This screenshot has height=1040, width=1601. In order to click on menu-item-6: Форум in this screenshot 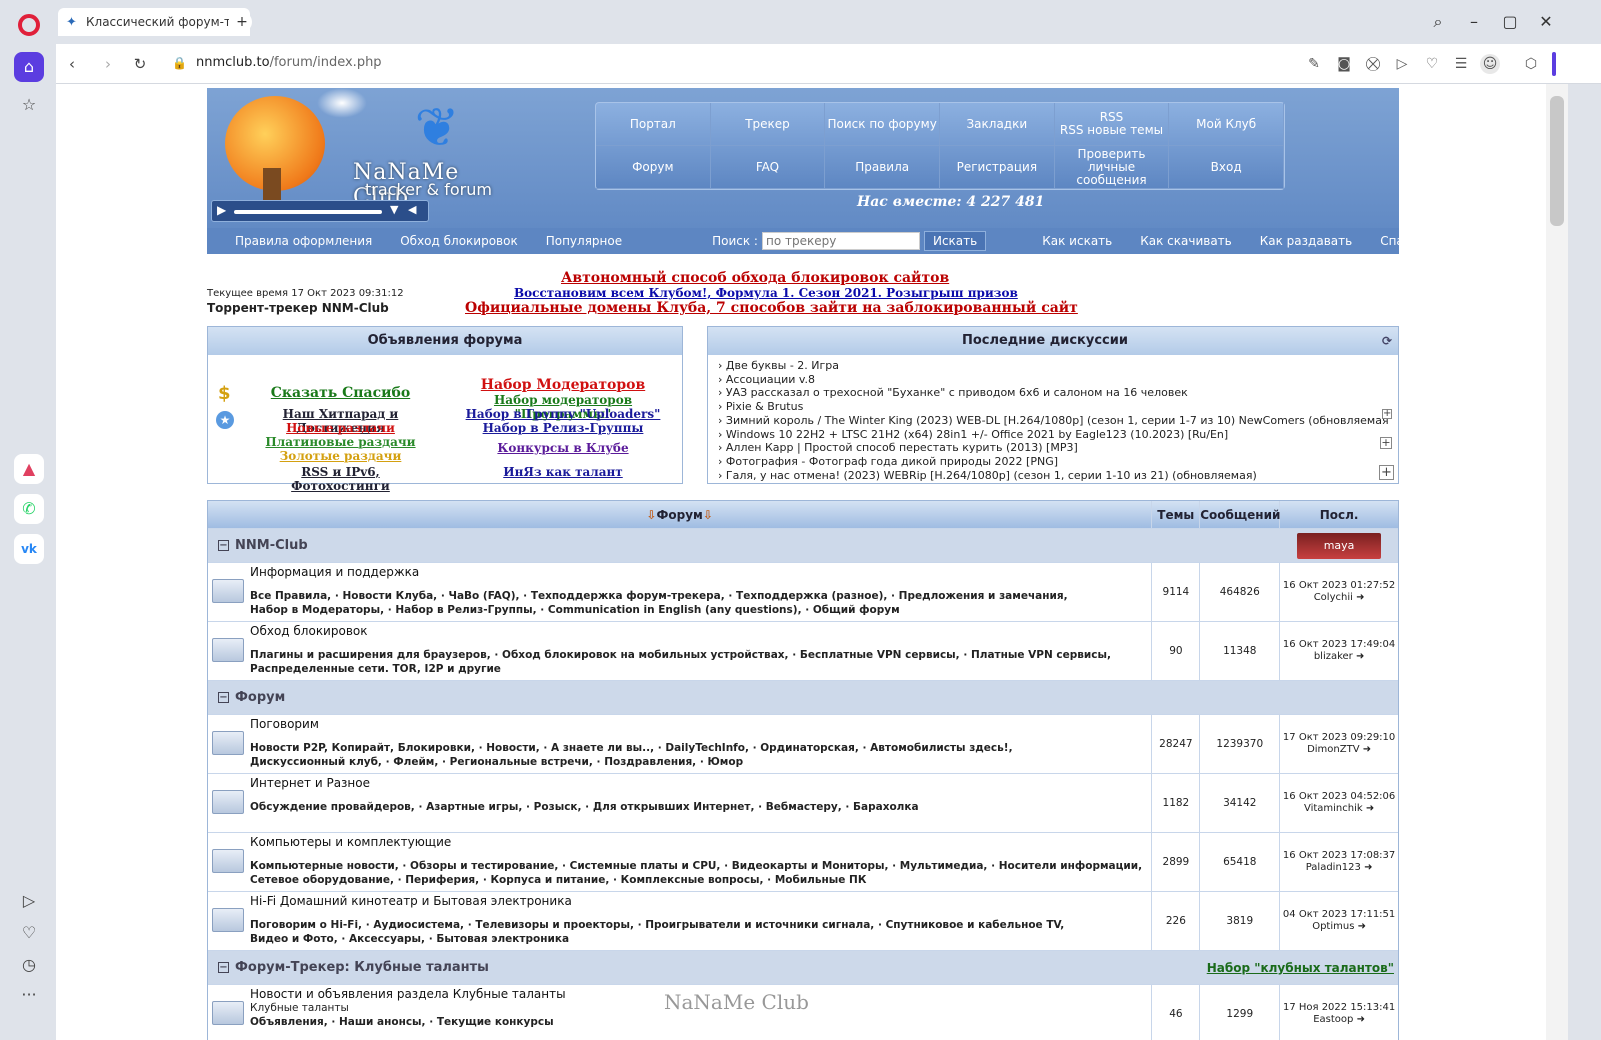, I will do `click(653, 167)`.